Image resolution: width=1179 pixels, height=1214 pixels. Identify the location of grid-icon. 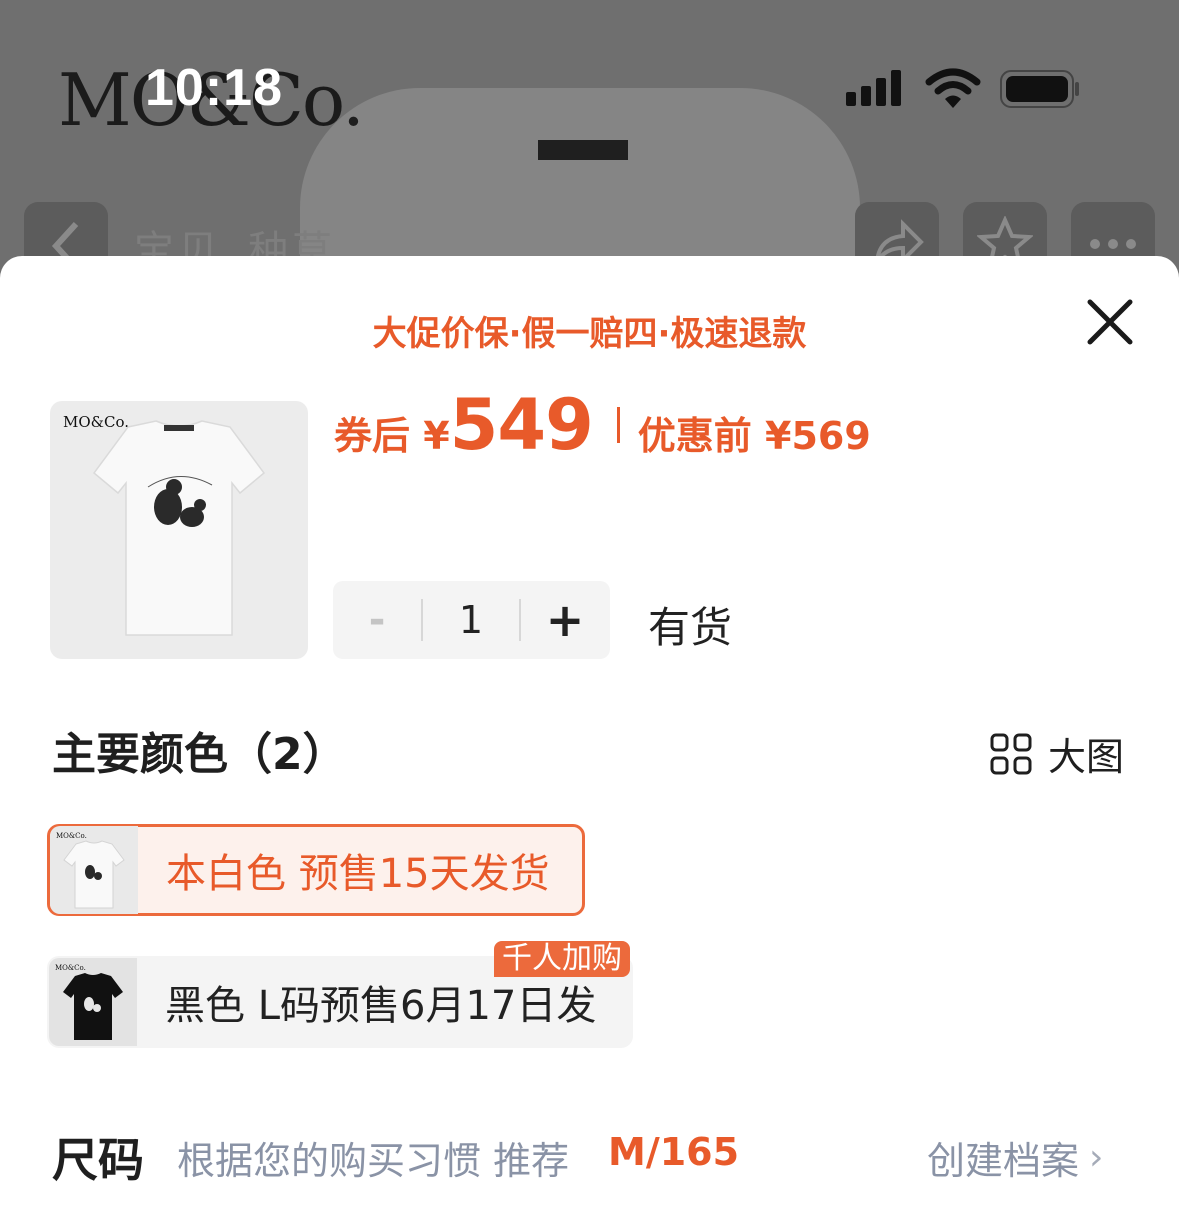
(1011, 753).